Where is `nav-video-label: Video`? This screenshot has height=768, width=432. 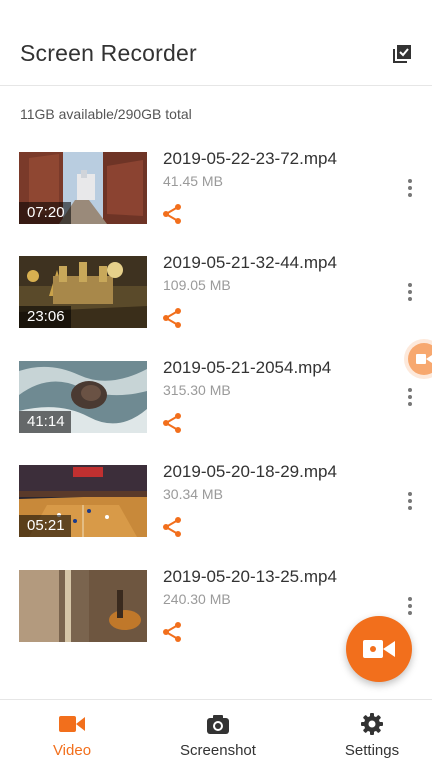 nav-video-label: Video is located at coordinates (72, 750).